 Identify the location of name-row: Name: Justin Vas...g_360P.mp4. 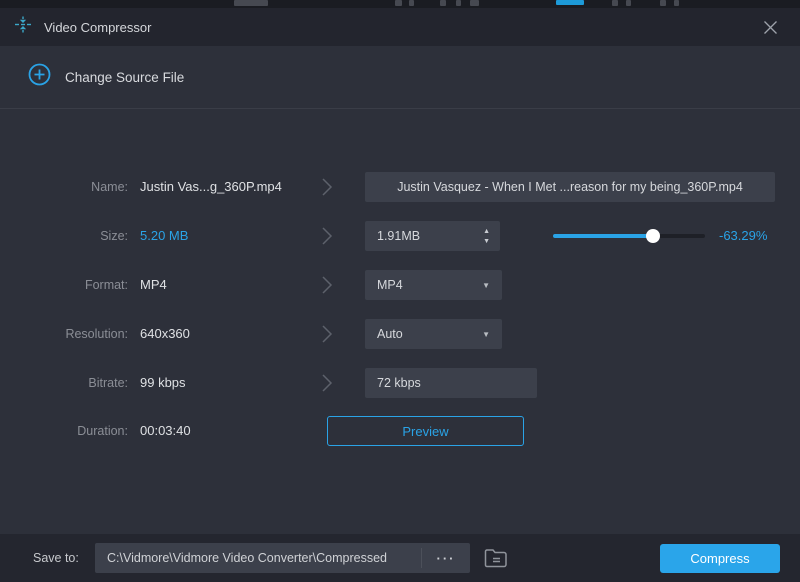
(400, 187).